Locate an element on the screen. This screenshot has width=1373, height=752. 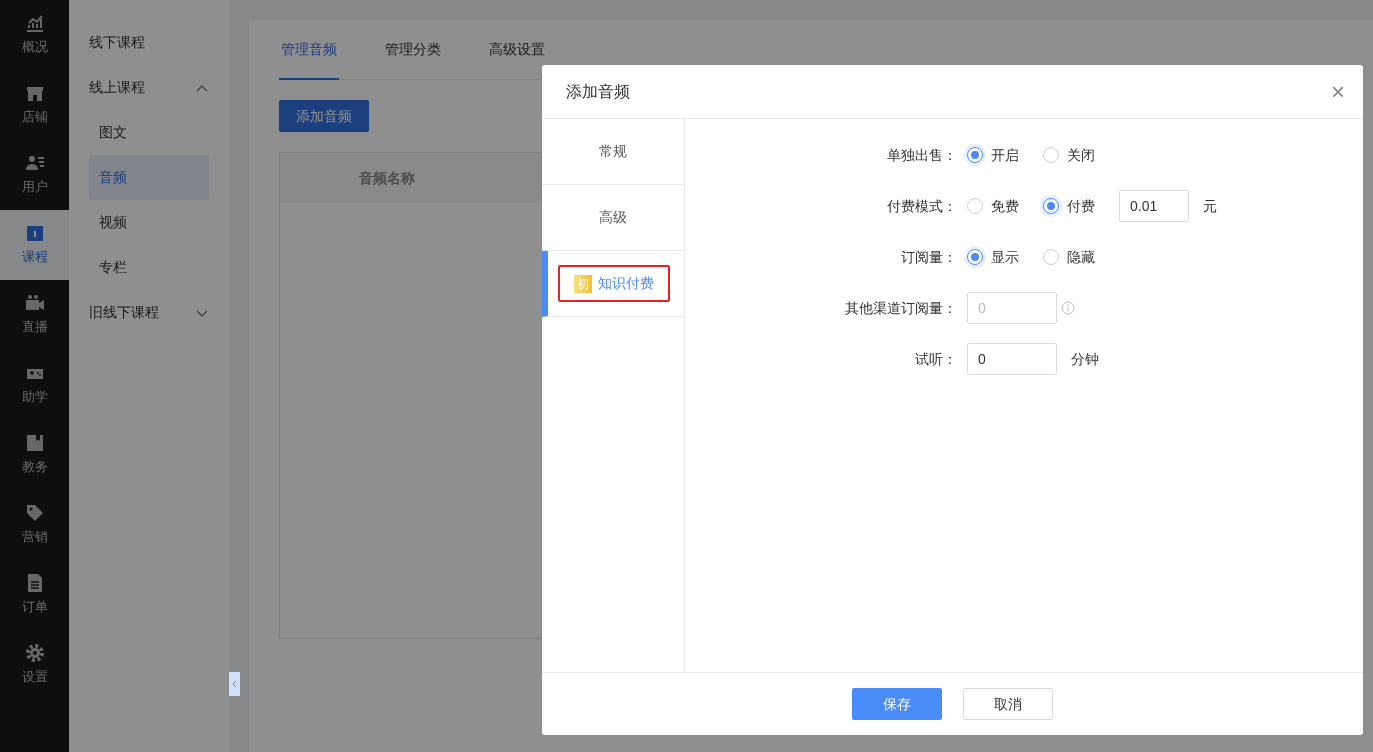
nav-item: 用户 is located at coordinates (34, 175).